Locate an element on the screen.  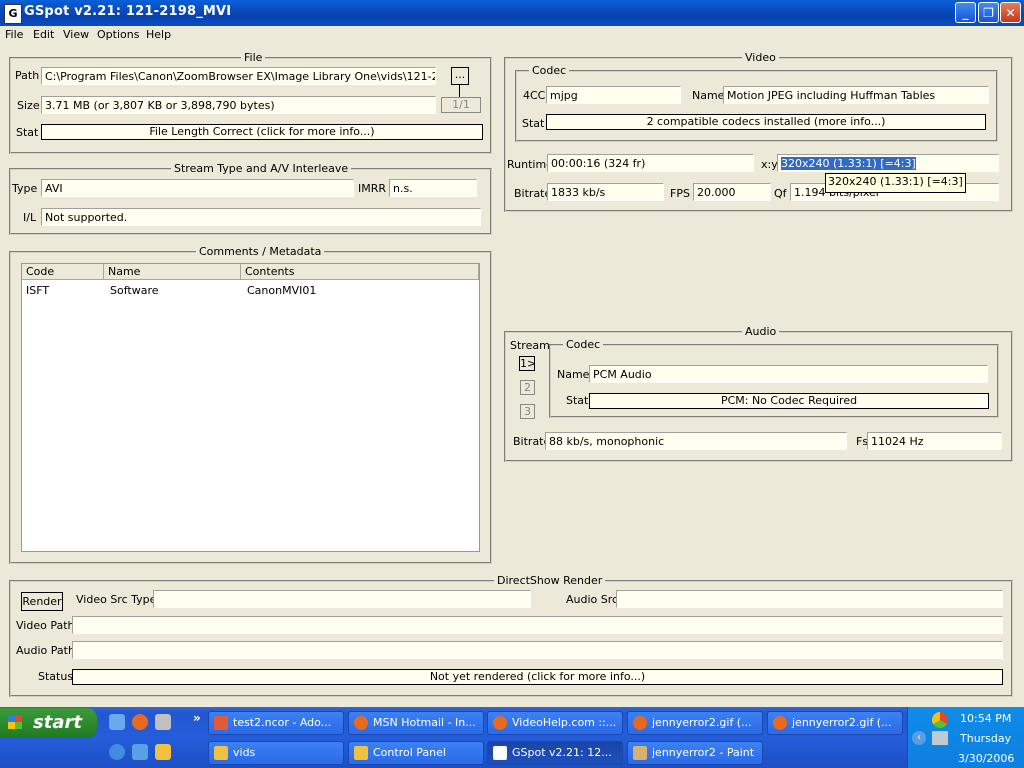
render-button: Render is located at coordinates (42, 601).